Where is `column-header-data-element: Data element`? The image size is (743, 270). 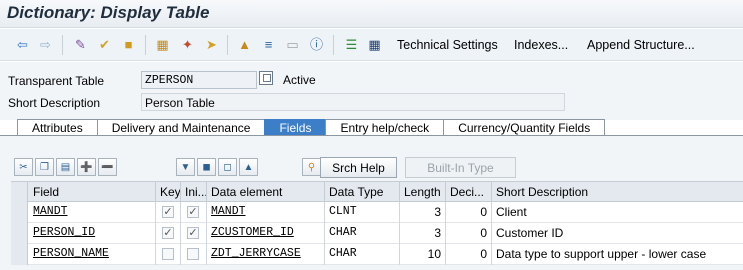
column-header-data-element: Data element is located at coordinates (266, 192).